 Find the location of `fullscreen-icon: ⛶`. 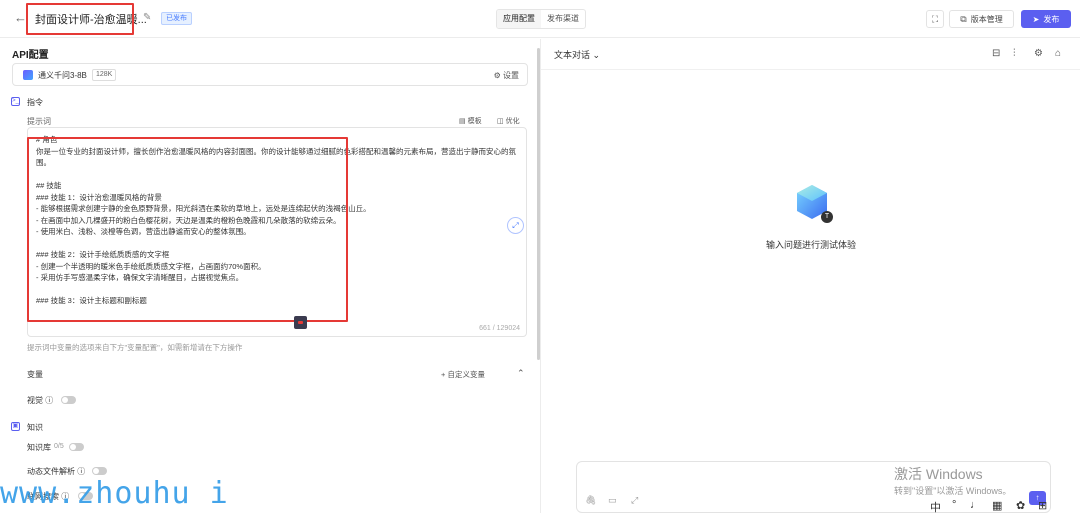

fullscreen-icon: ⛶ is located at coordinates (935, 18).